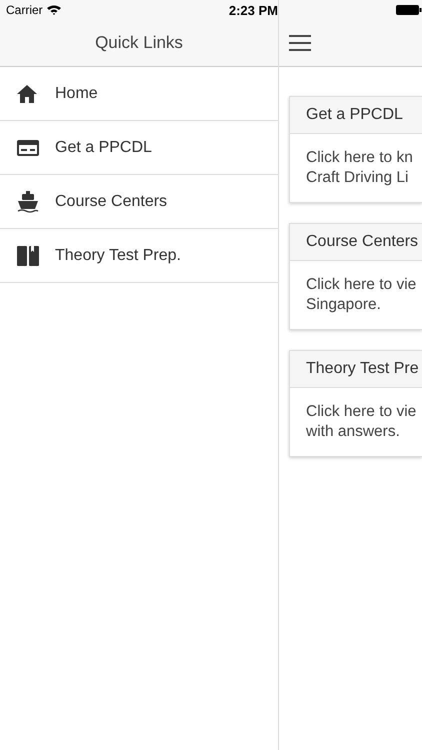 Image resolution: width=422 pixels, height=750 pixels. Describe the element at coordinates (139, 43) in the screenshot. I see `drawer-title: Quick Links` at that location.